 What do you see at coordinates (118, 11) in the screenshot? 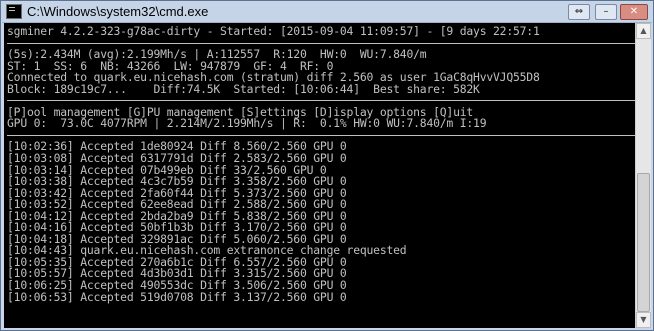
I see `window-title: C:\Windows\system32\cmd.exe` at bounding box center [118, 11].